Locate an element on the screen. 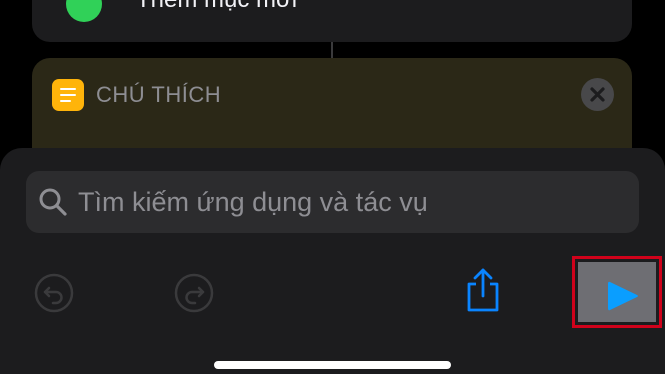  redo-icon is located at coordinates (194, 293).